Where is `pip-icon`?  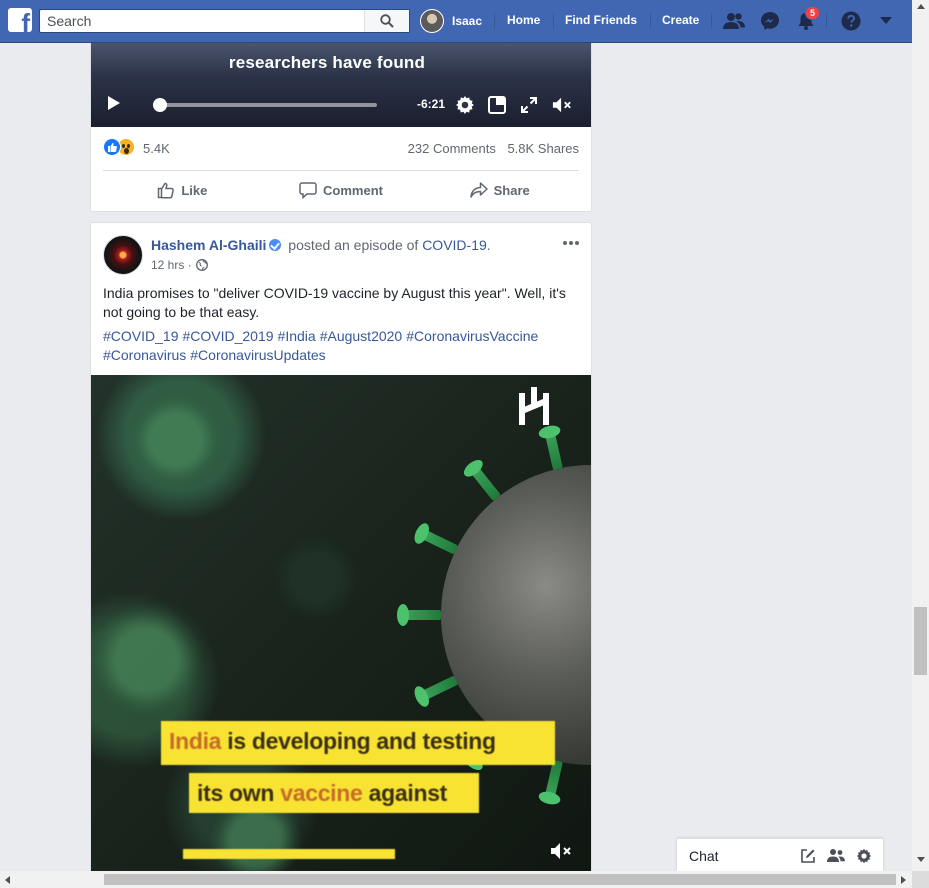
pip-icon is located at coordinates (497, 105).